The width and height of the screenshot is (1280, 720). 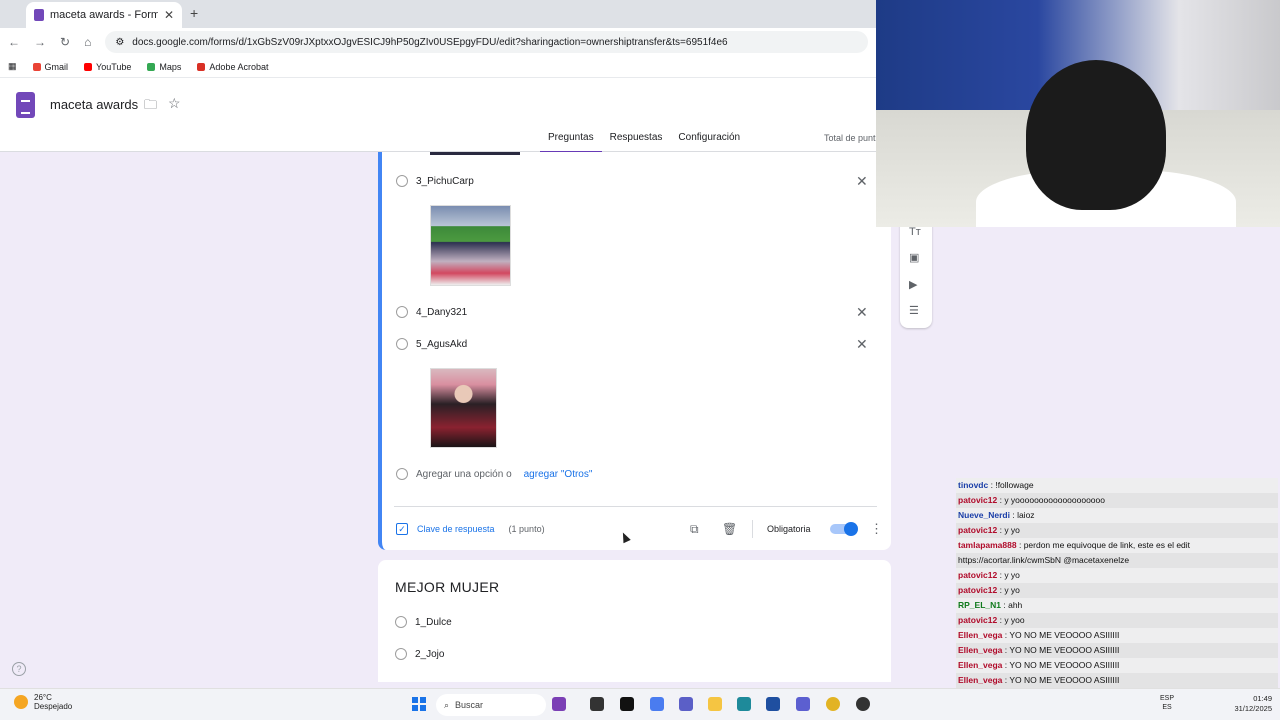 What do you see at coordinates (876, 529) in the screenshot?
I see `more-vert-icon: ⋮` at bounding box center [876, 529].